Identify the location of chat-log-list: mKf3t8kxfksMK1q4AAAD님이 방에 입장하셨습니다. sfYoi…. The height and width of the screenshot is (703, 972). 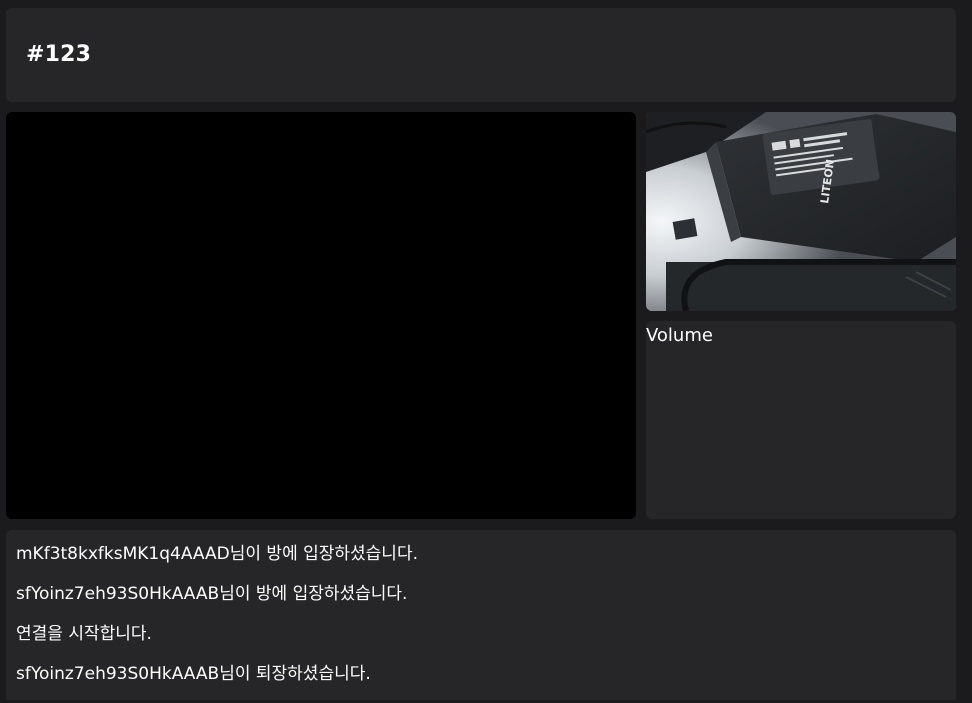
(217, 623).